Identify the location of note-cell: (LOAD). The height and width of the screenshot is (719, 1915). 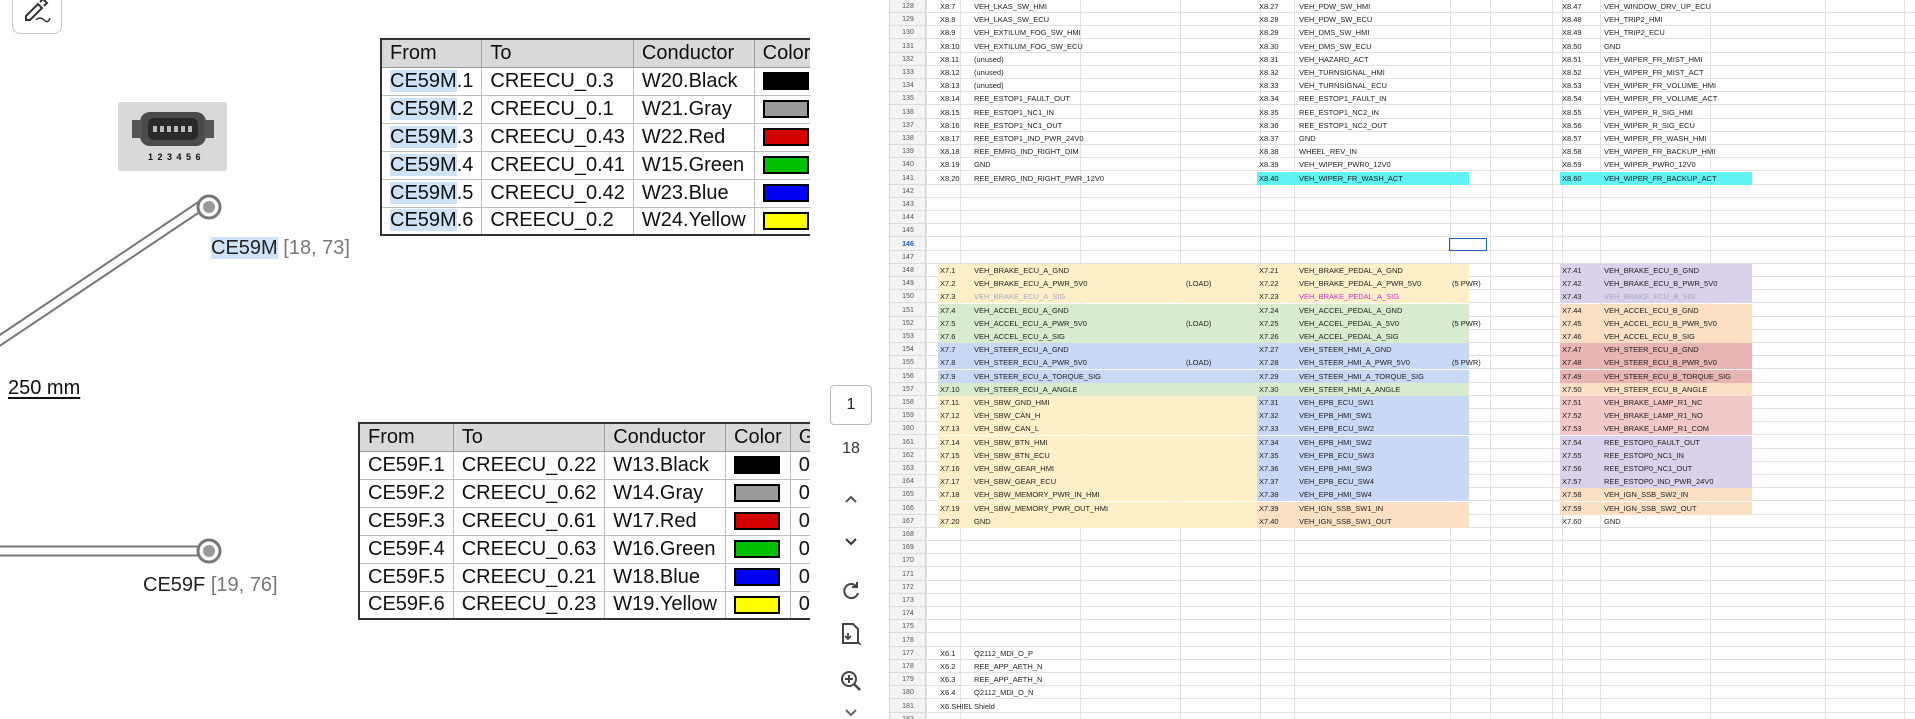
(1209, 362).